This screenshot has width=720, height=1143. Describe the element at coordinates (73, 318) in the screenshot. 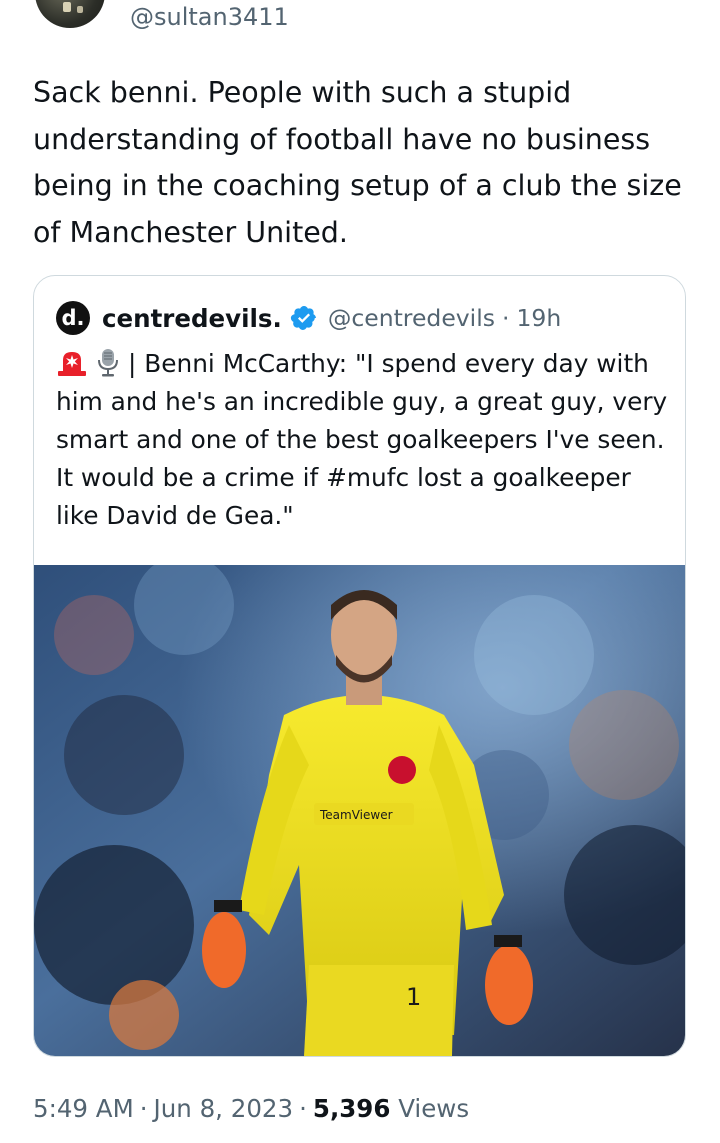

I see `quoted-author-avatar: d.` at that location.